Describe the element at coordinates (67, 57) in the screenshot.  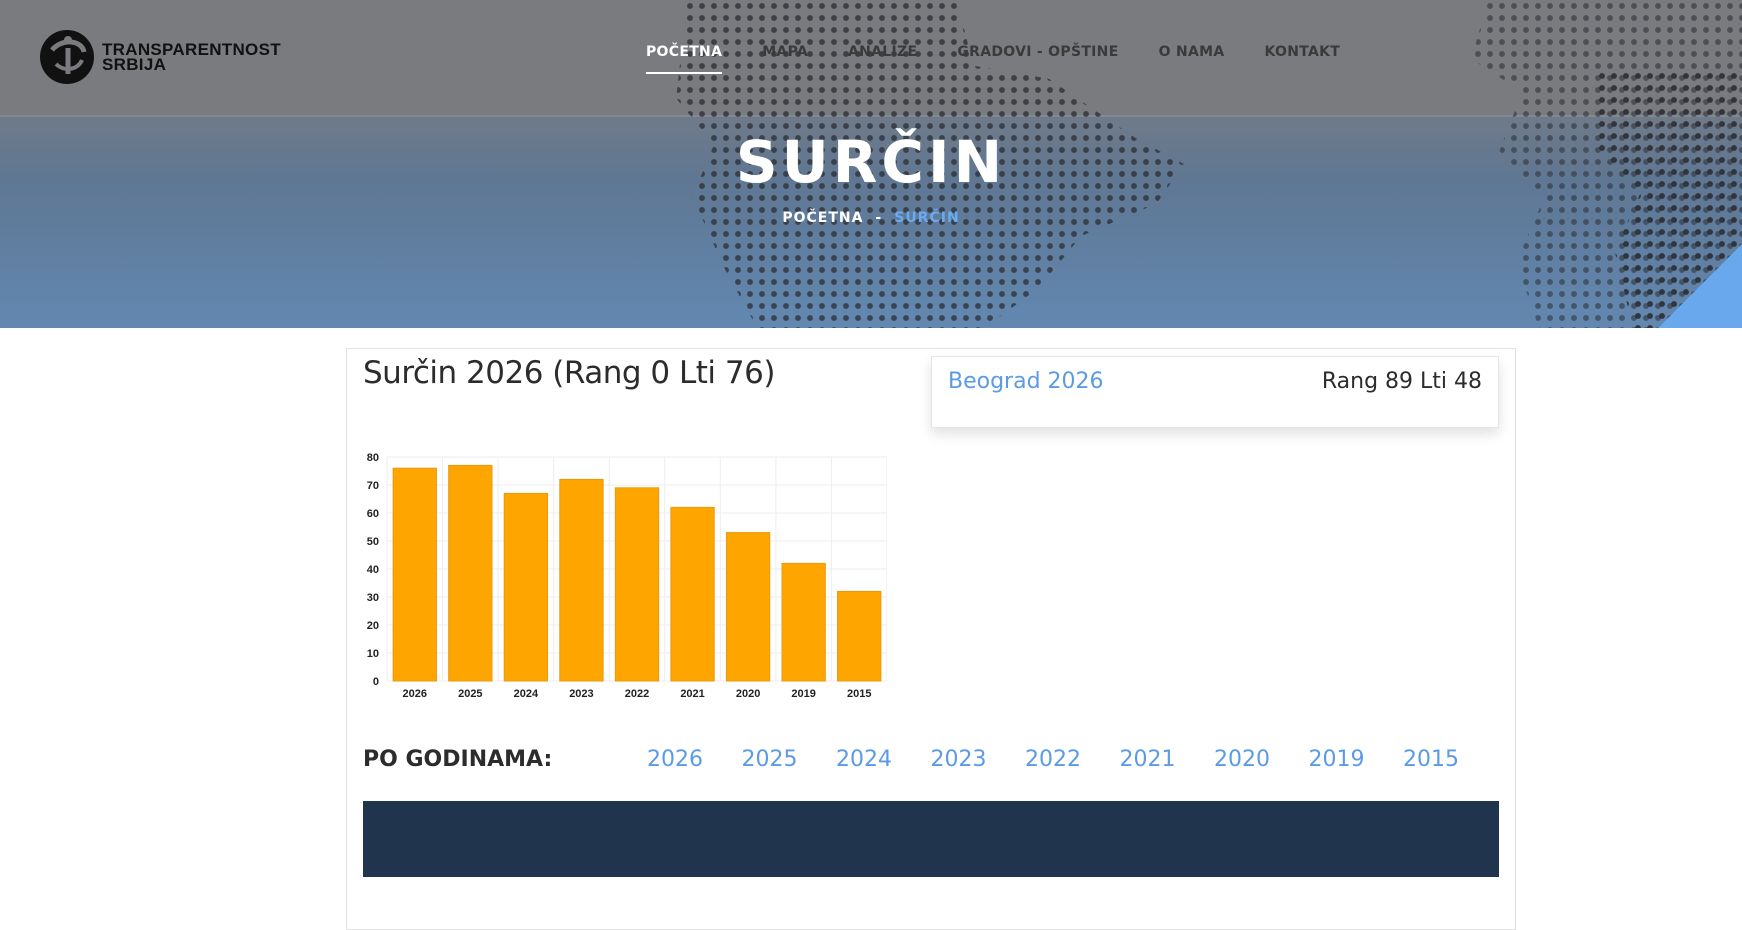
I see `ti-logo-icon` at that location.